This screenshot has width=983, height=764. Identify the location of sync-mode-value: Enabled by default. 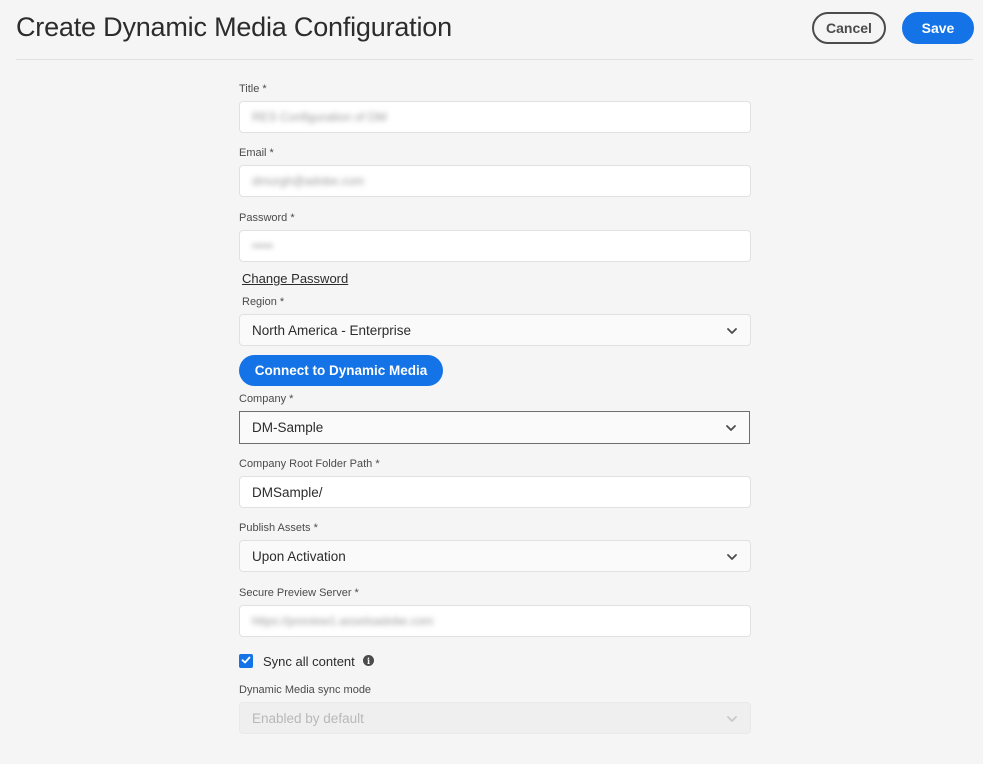
(308, 718).